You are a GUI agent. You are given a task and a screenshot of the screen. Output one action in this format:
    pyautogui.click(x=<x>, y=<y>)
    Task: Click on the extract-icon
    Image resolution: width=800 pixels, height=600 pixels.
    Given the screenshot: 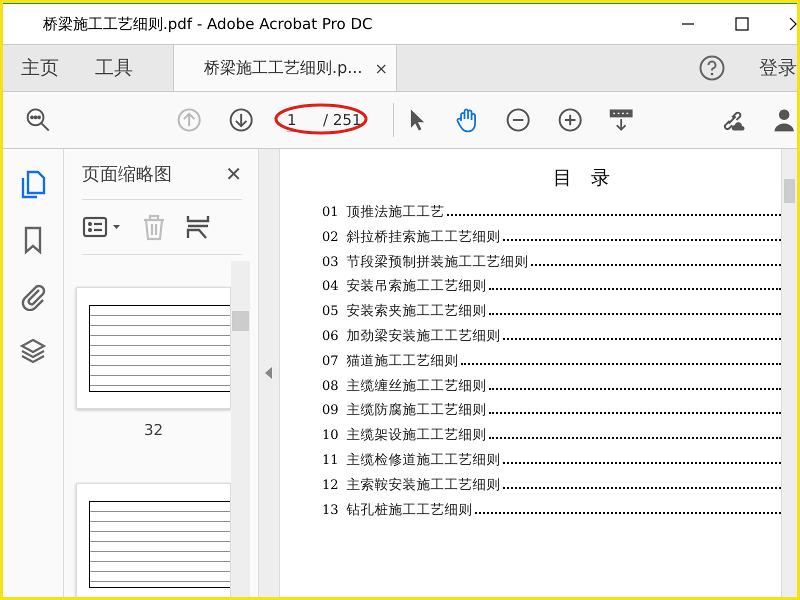 What is the action you would take?
    pyautogui.click(x=198, y=227)
    